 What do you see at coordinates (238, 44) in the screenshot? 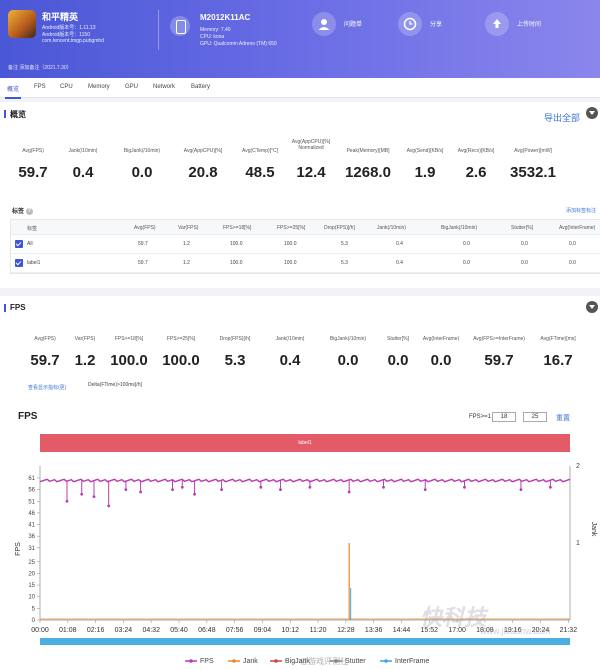
I see `device-gpu: GPU: Qualcomm Adreno (TM) 650` at bounding box center [238, 44].